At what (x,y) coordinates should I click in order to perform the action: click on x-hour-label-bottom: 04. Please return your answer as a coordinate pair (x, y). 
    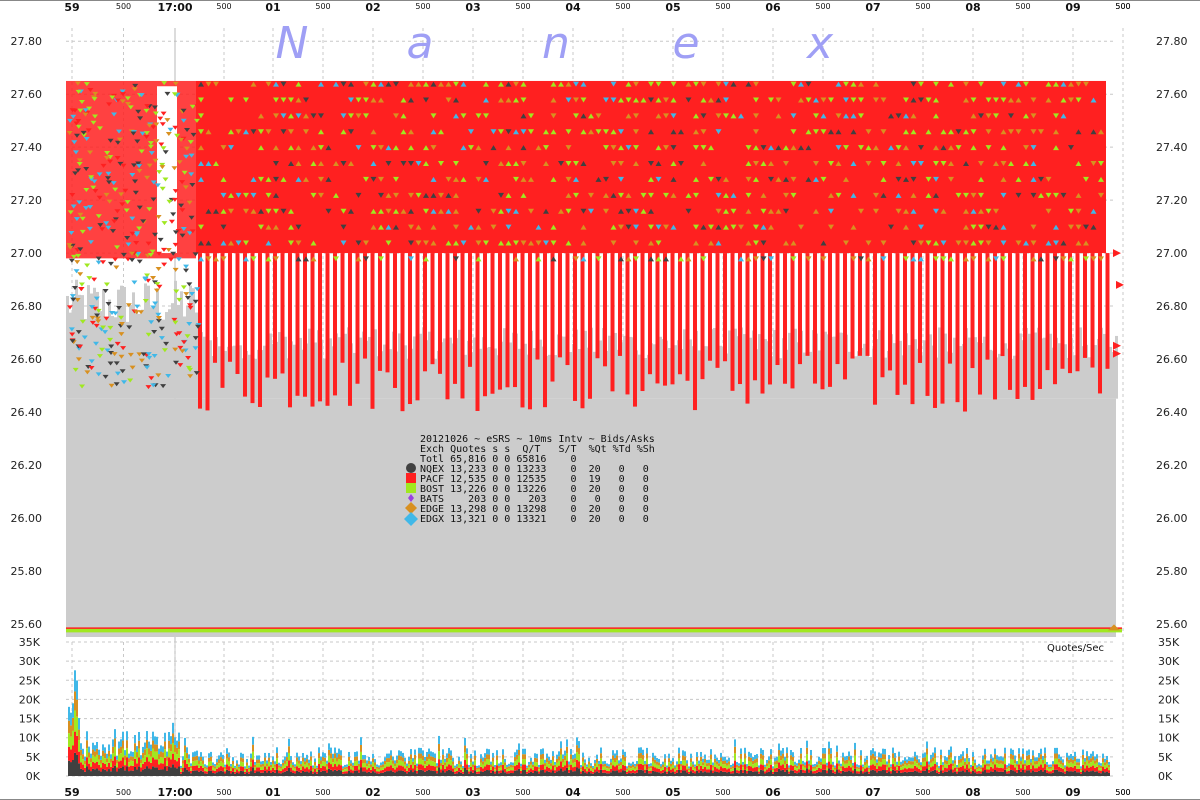
    Looking at the image, I should click on (573, 792).